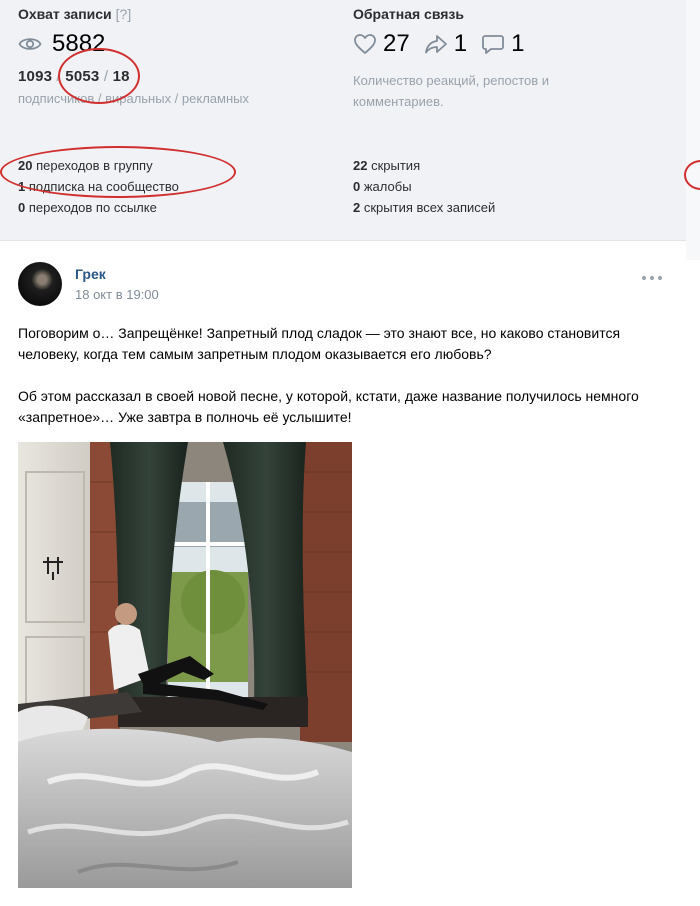 This screenshot has width=700, height=906. Describe the element at coordinates (75, 14) in the screenshot. I see `reach-title: Охват записи [?]` at that location.